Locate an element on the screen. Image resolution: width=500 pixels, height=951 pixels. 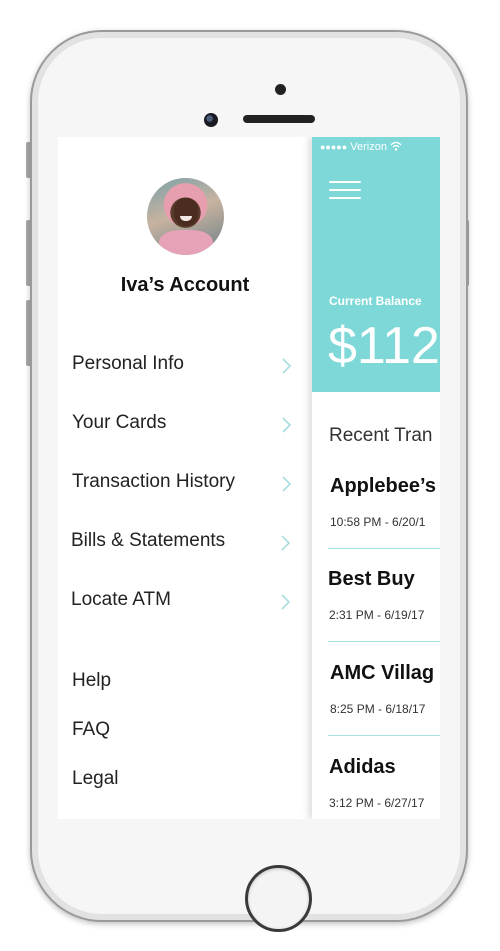
menu-item-faq: FAQ is located at coordinates (91, 730).